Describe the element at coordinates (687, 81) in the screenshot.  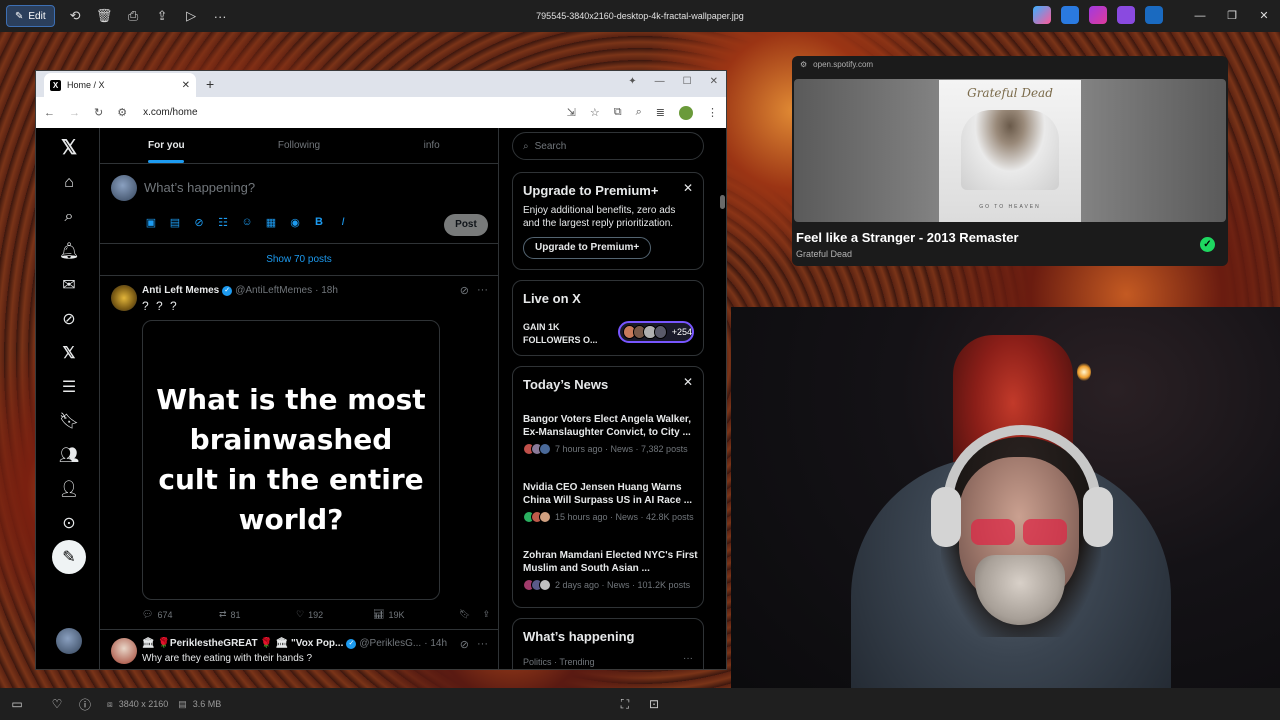
I see `window-maximize-icon: ☐` at that location.